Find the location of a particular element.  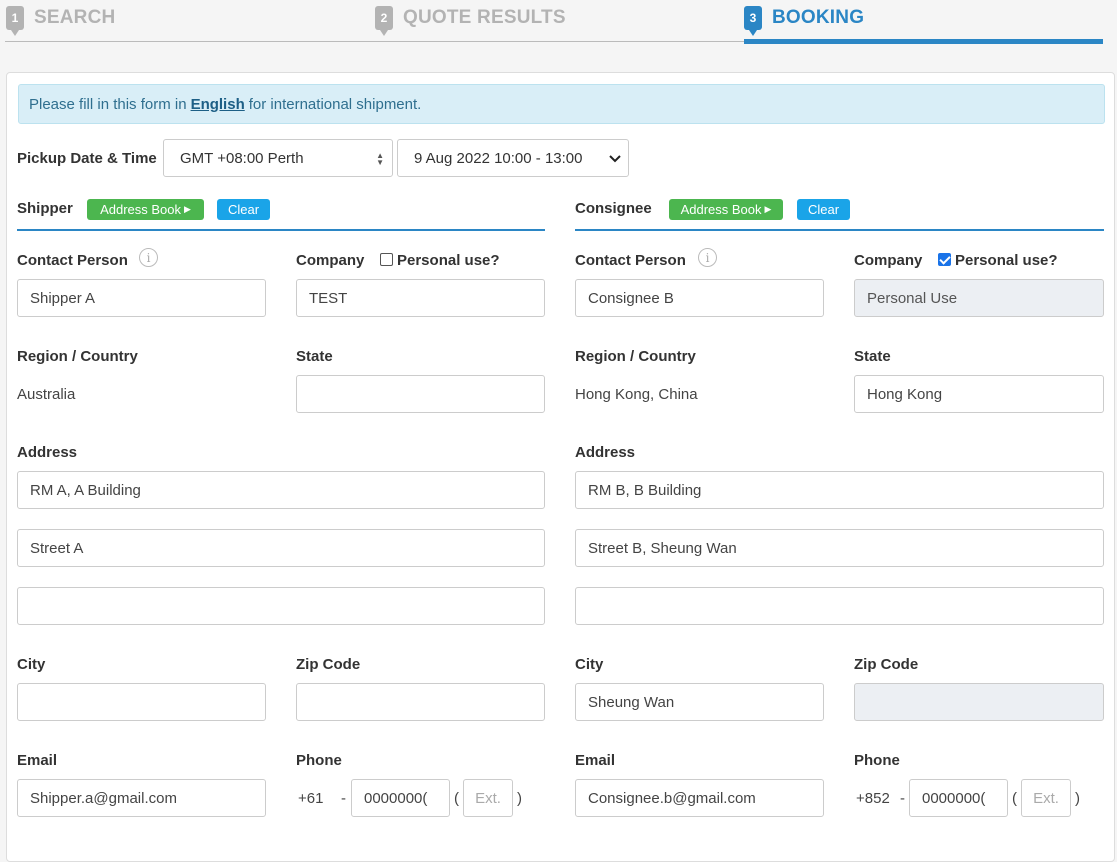

timezone-select: GMT +08:00 Perth ▲ ▼ is located at coordinates (278, 158).